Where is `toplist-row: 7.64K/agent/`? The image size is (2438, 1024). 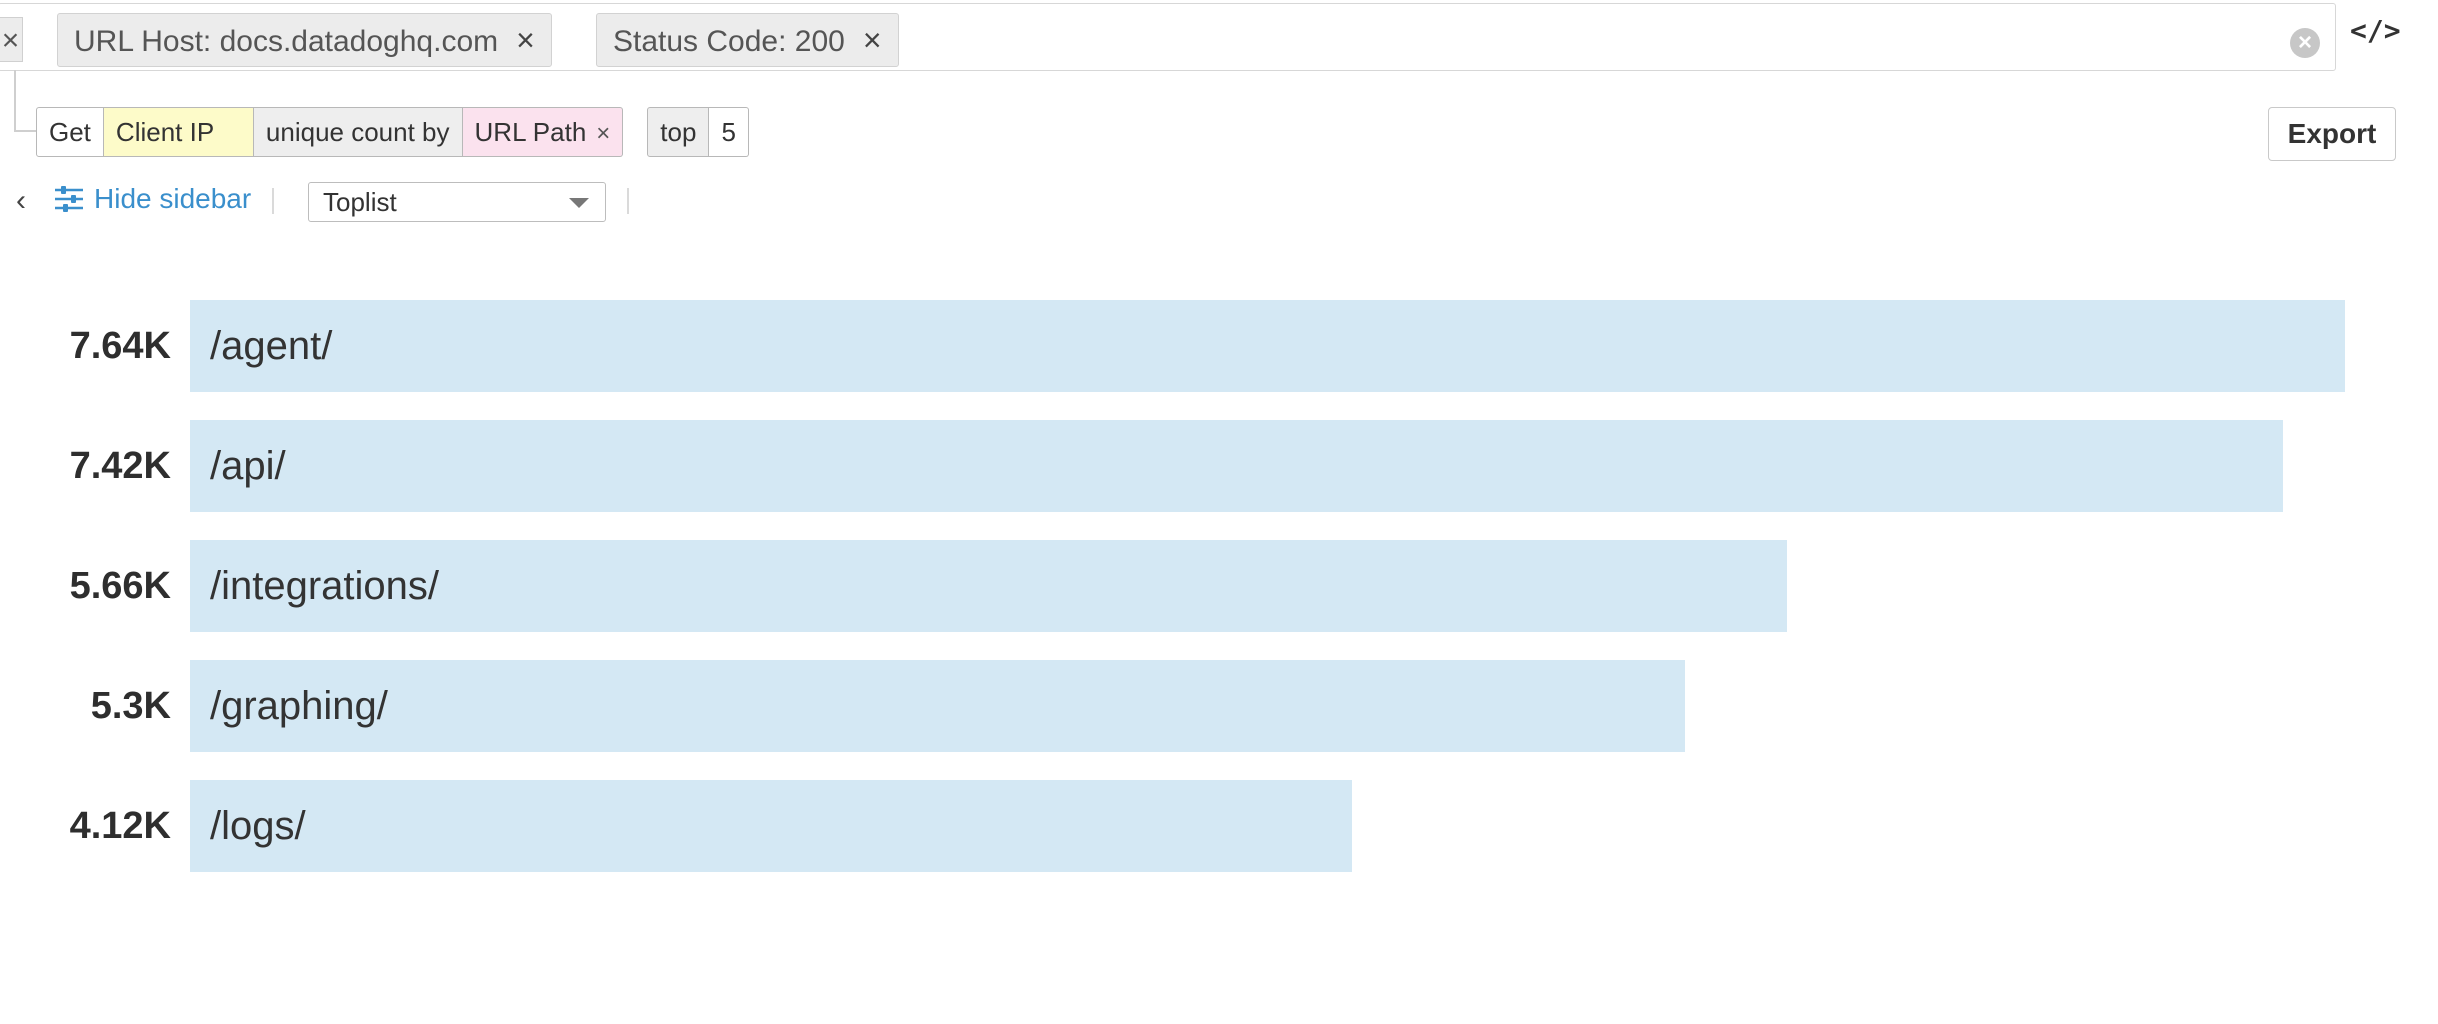
toplist-row: 7.64K/agent/ is located at coordinates (1219, 346).